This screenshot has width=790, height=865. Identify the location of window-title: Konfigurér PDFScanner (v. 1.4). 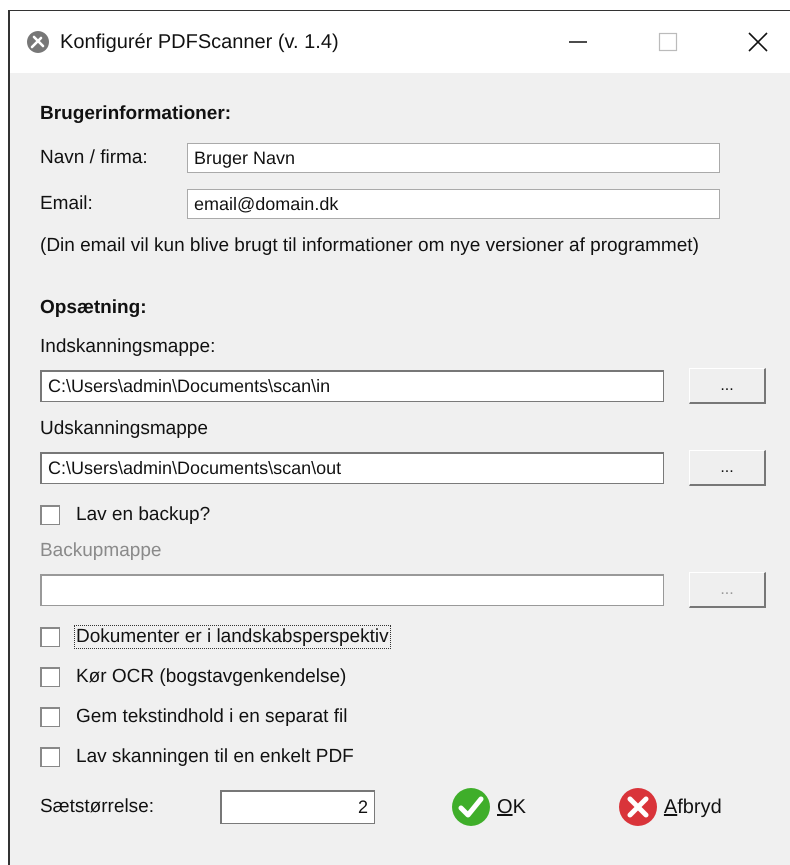
(199, 42).